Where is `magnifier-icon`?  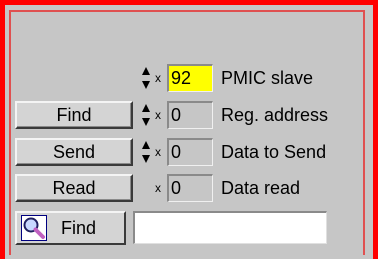 magnifier-icon is located at coordinates (34, 228).